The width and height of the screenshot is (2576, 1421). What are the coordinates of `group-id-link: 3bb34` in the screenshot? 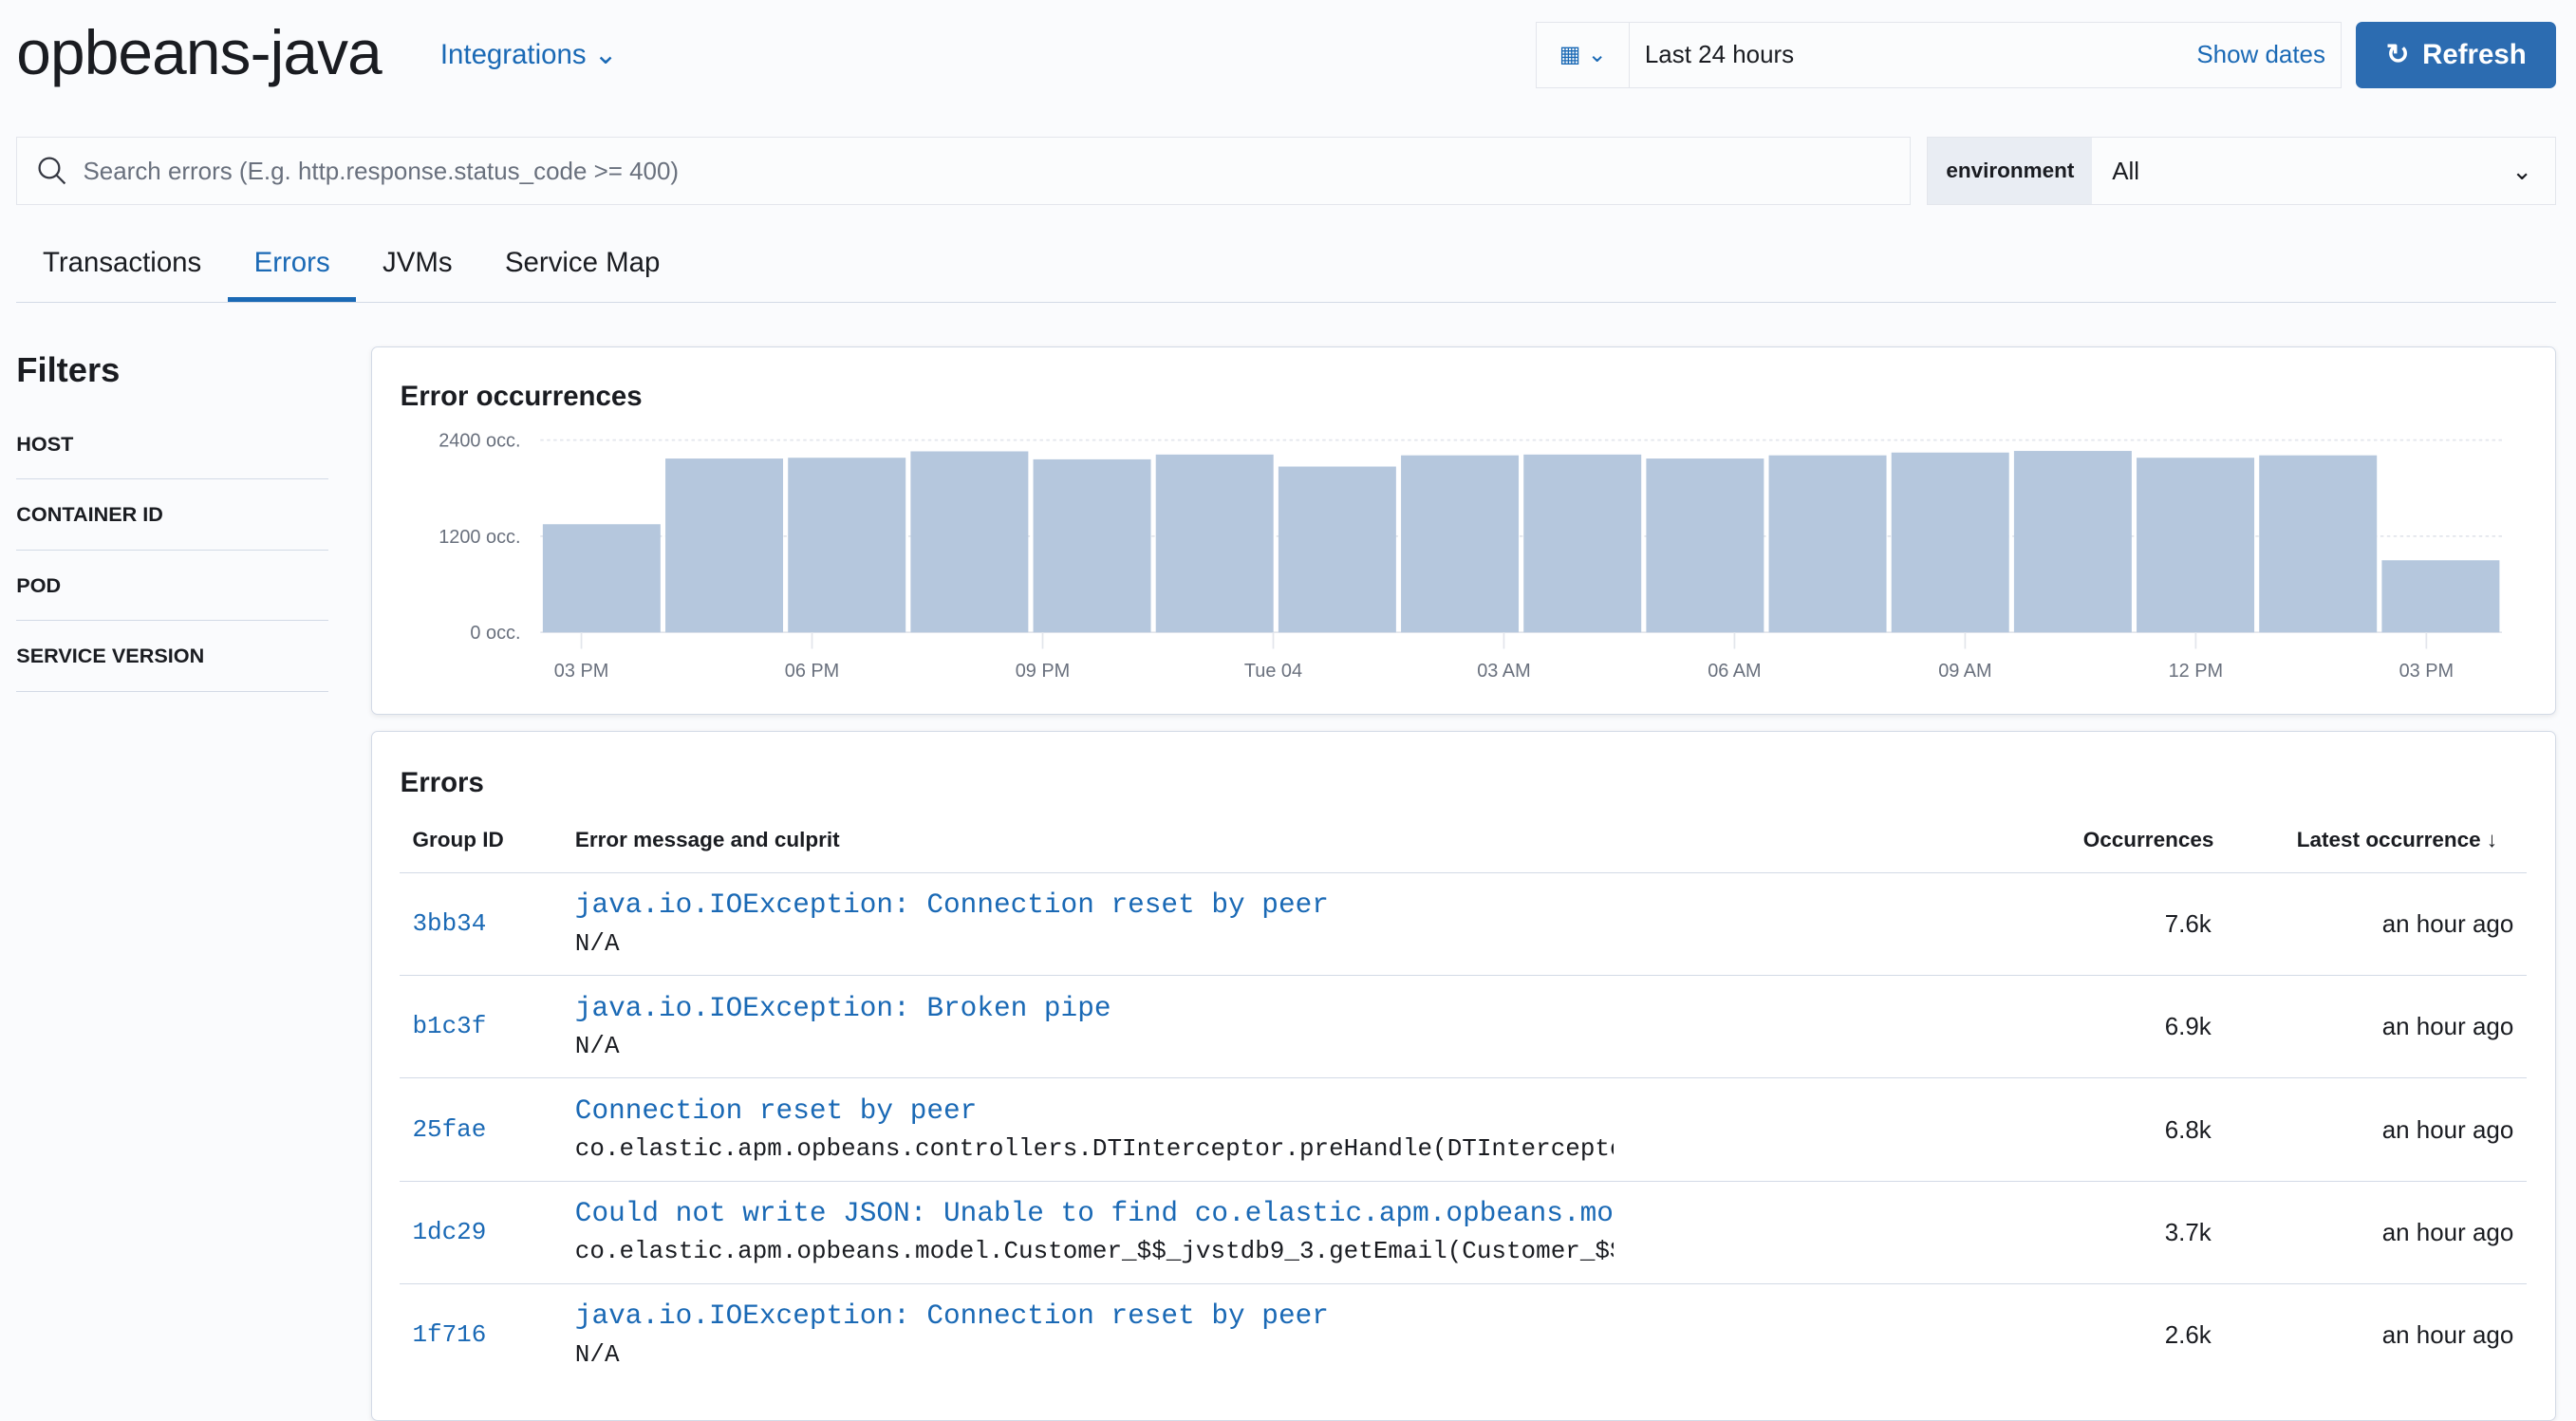 It's located at (449, 924).